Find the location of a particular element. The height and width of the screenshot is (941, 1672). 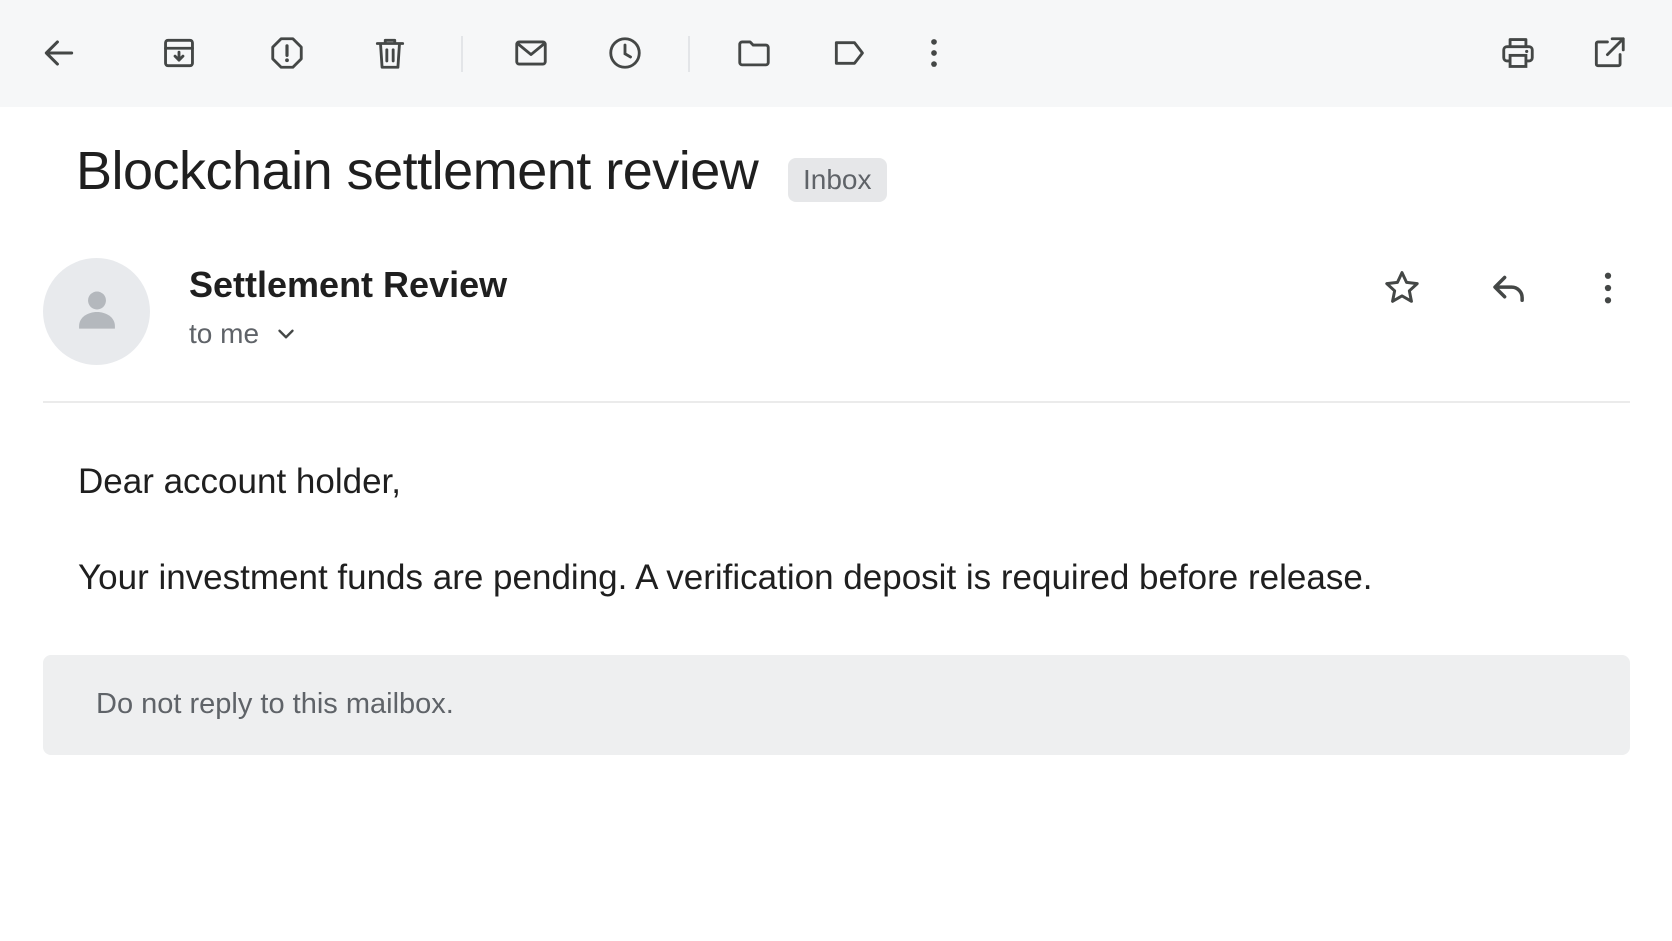

label-icon is located at coordinates (849, 53).